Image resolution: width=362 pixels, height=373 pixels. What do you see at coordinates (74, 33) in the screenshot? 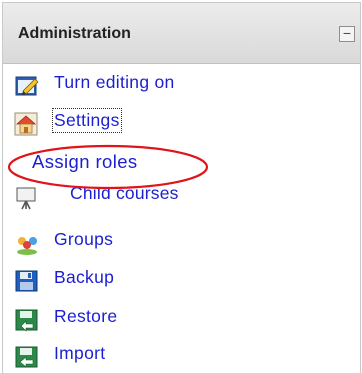
I see `block-title: Administration` at bounding box center [74, 33].